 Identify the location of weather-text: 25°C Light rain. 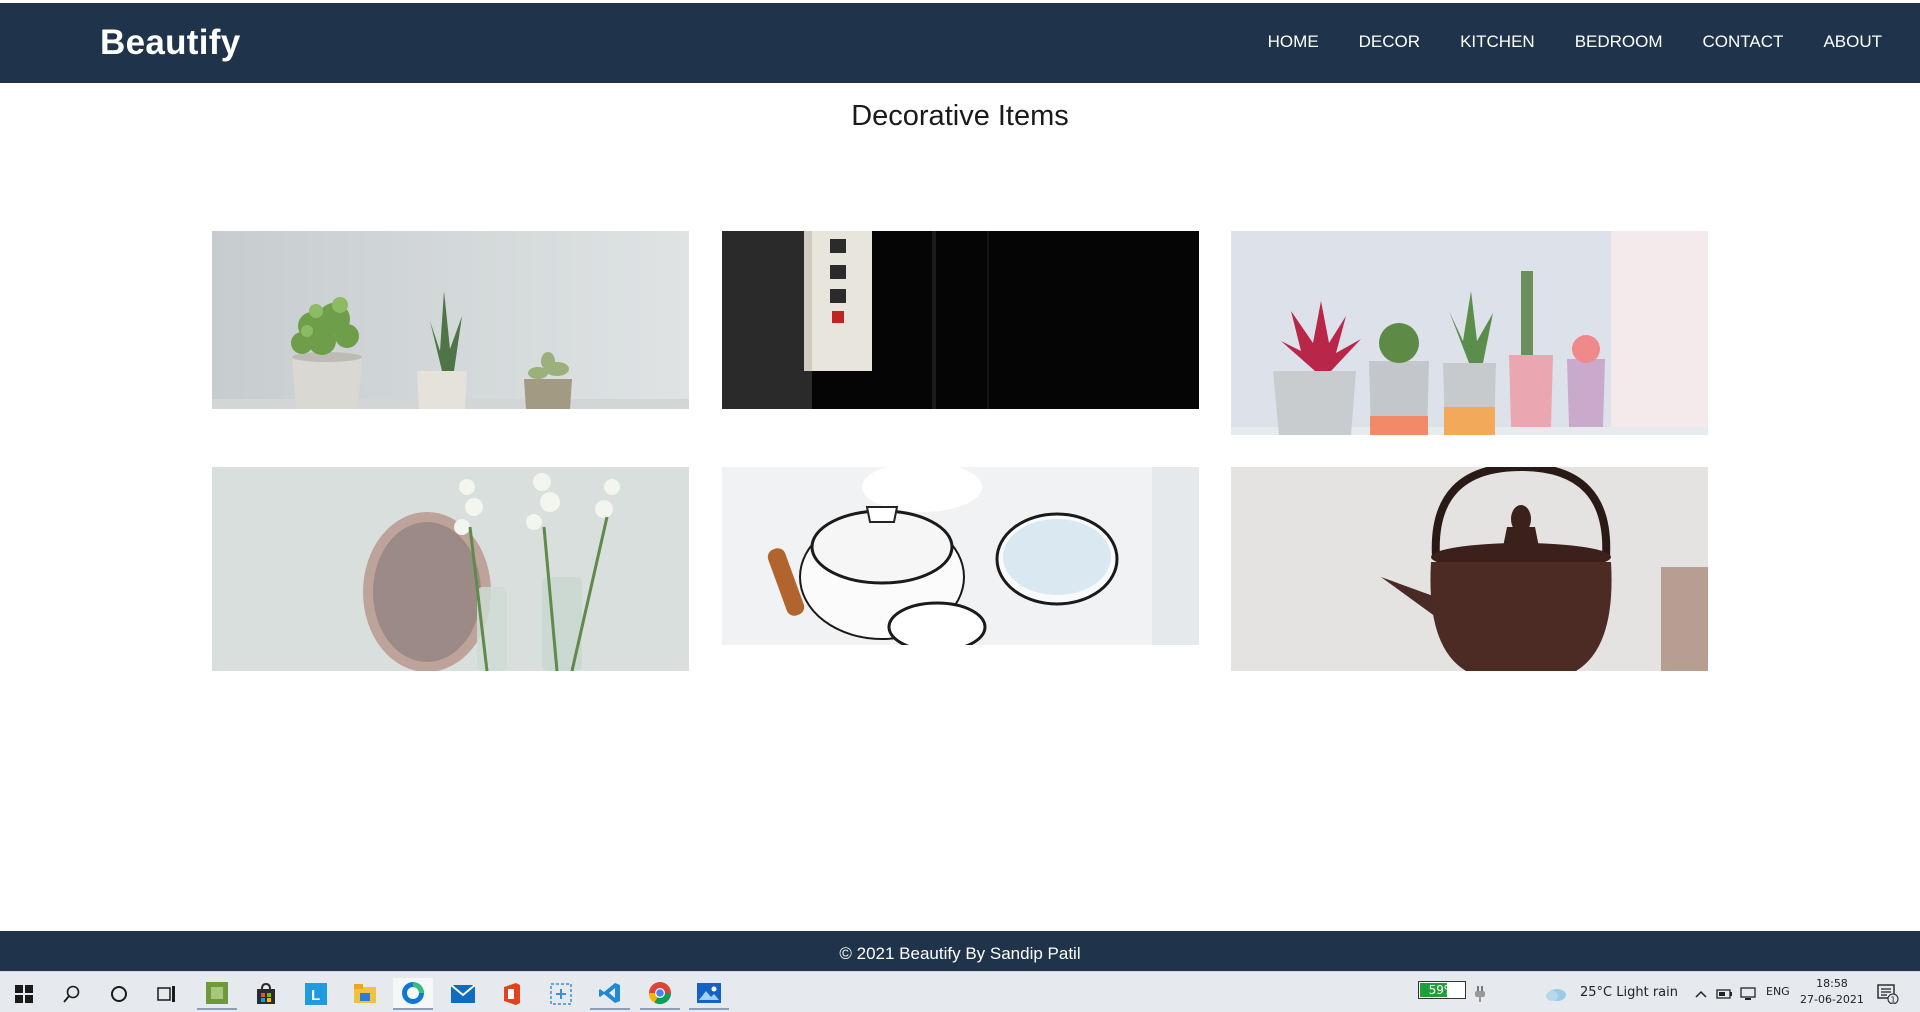
(1629, 992).